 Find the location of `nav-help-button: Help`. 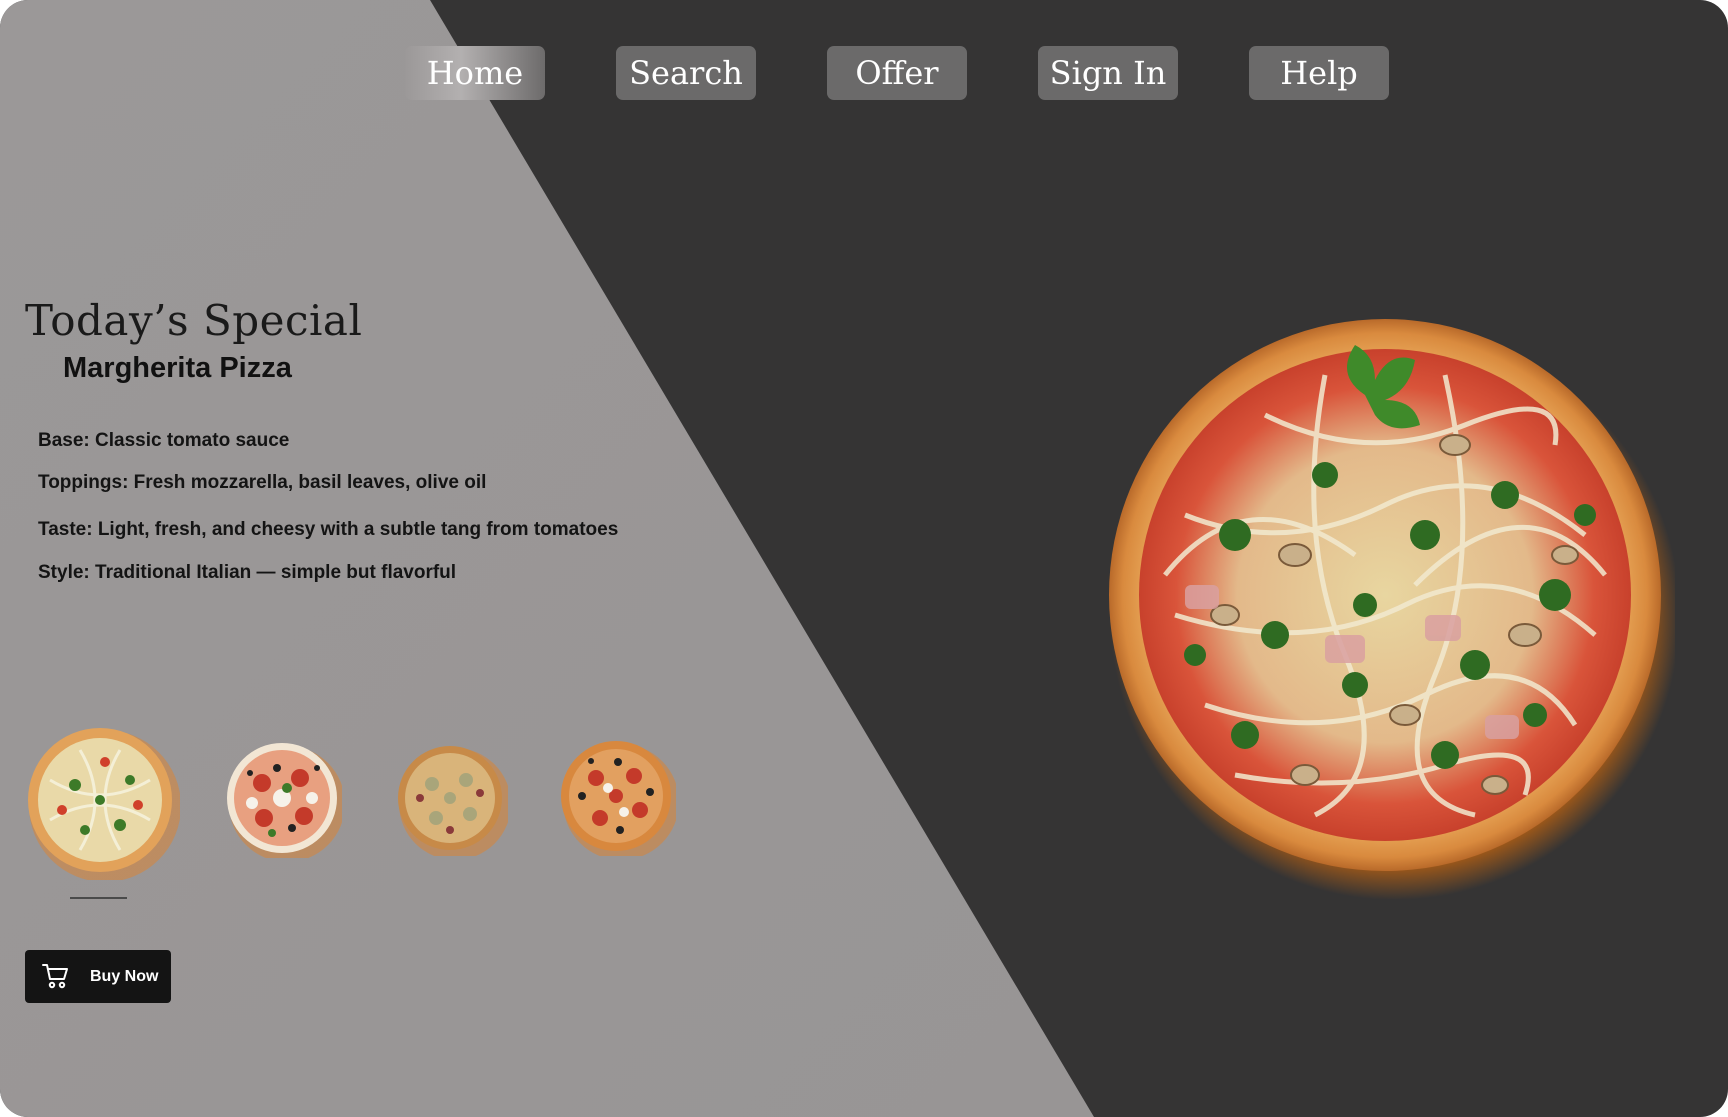

nav-help-button: Help is located at coordinates (1319, 73).